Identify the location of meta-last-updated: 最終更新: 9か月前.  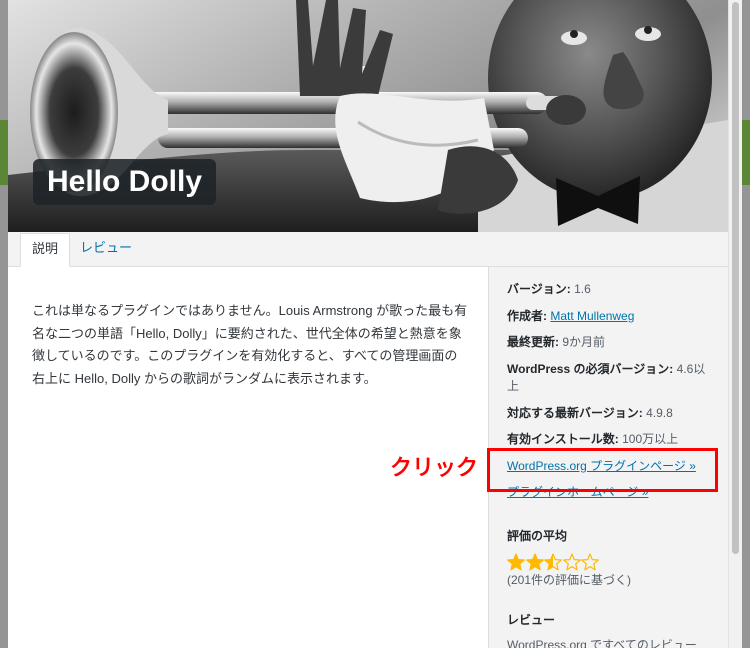
(607, 343).